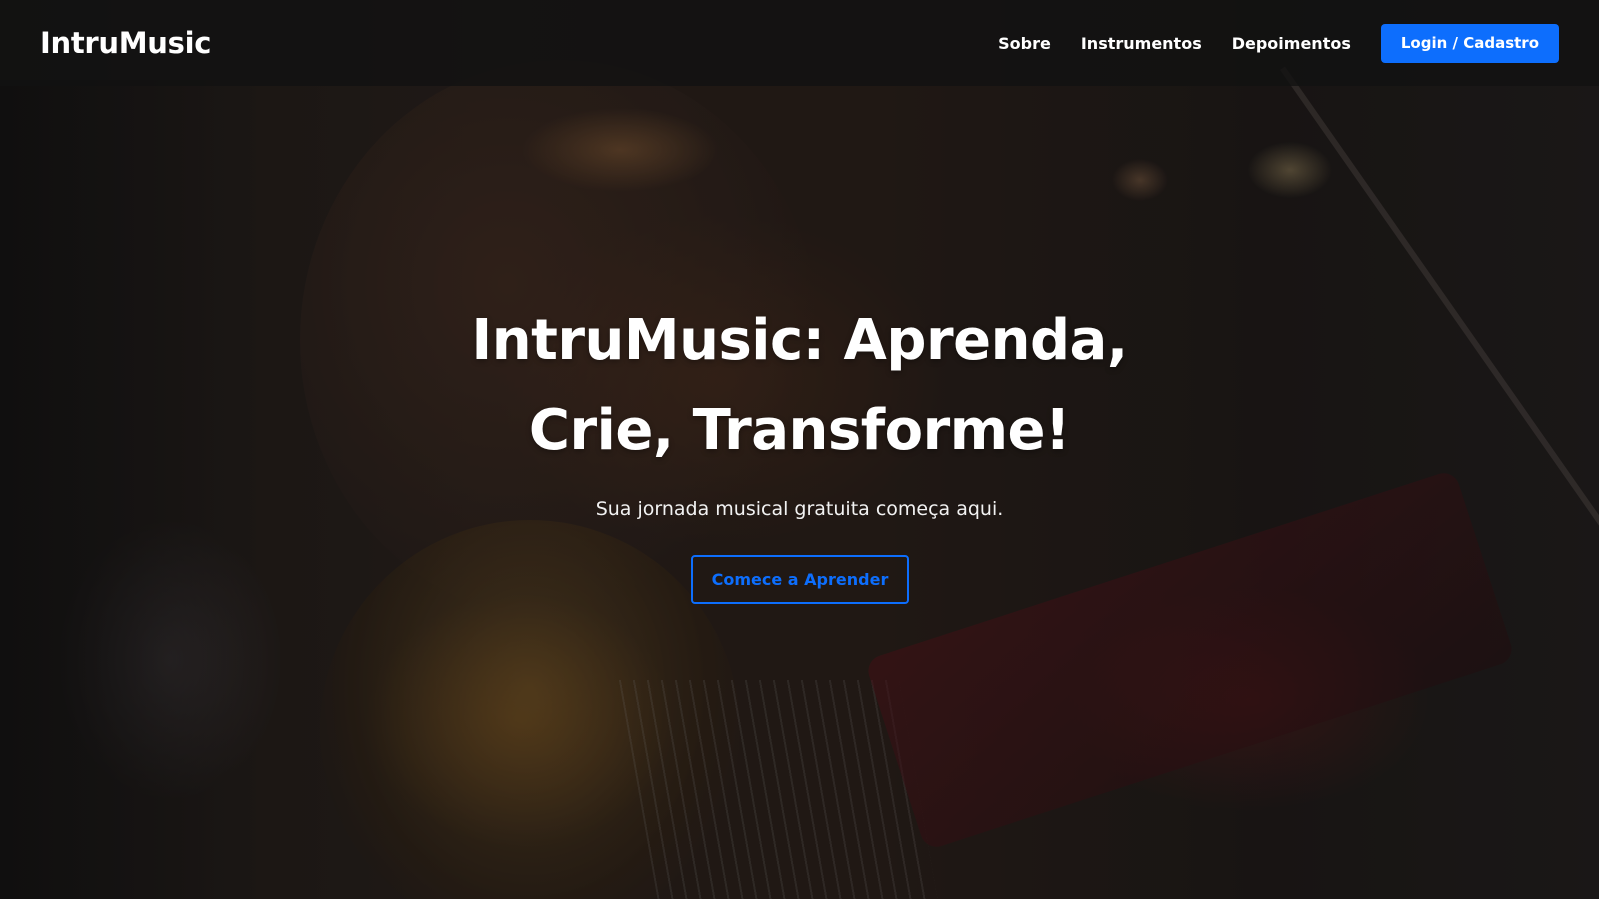  What do you see at coordinates (1291, 43) in the screenshot?
I see `nav-link-depoimentos: Depoimentos` at bounding box center [1291, 43].